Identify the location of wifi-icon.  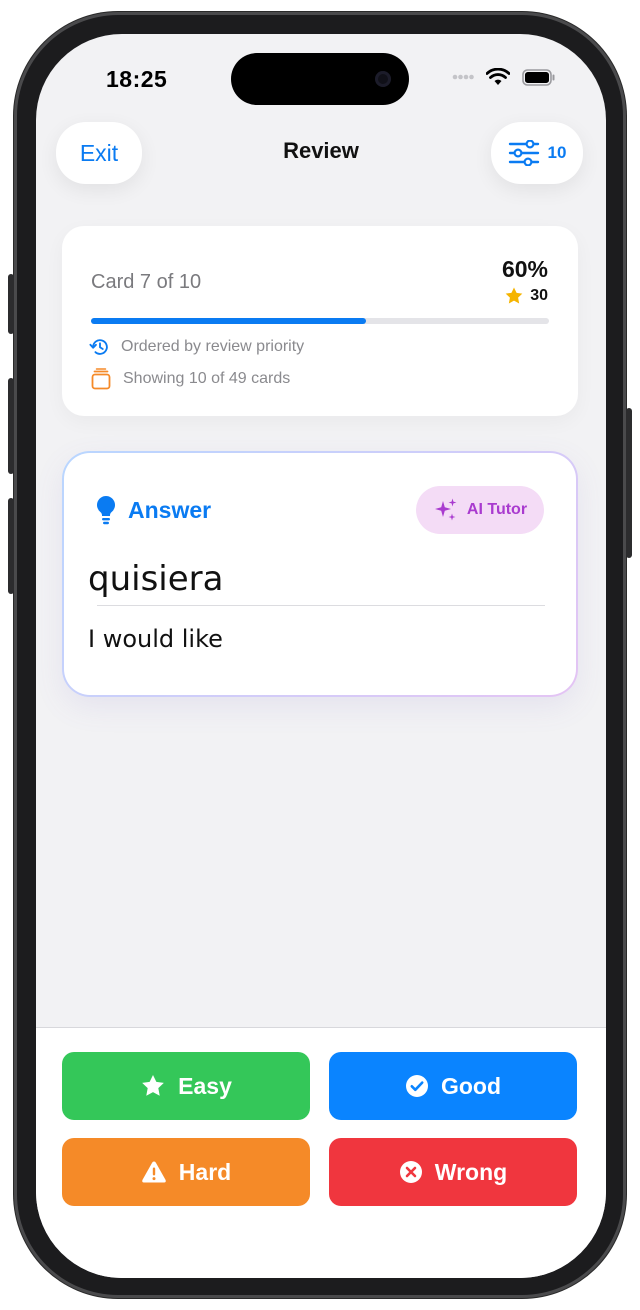
(498, 76).